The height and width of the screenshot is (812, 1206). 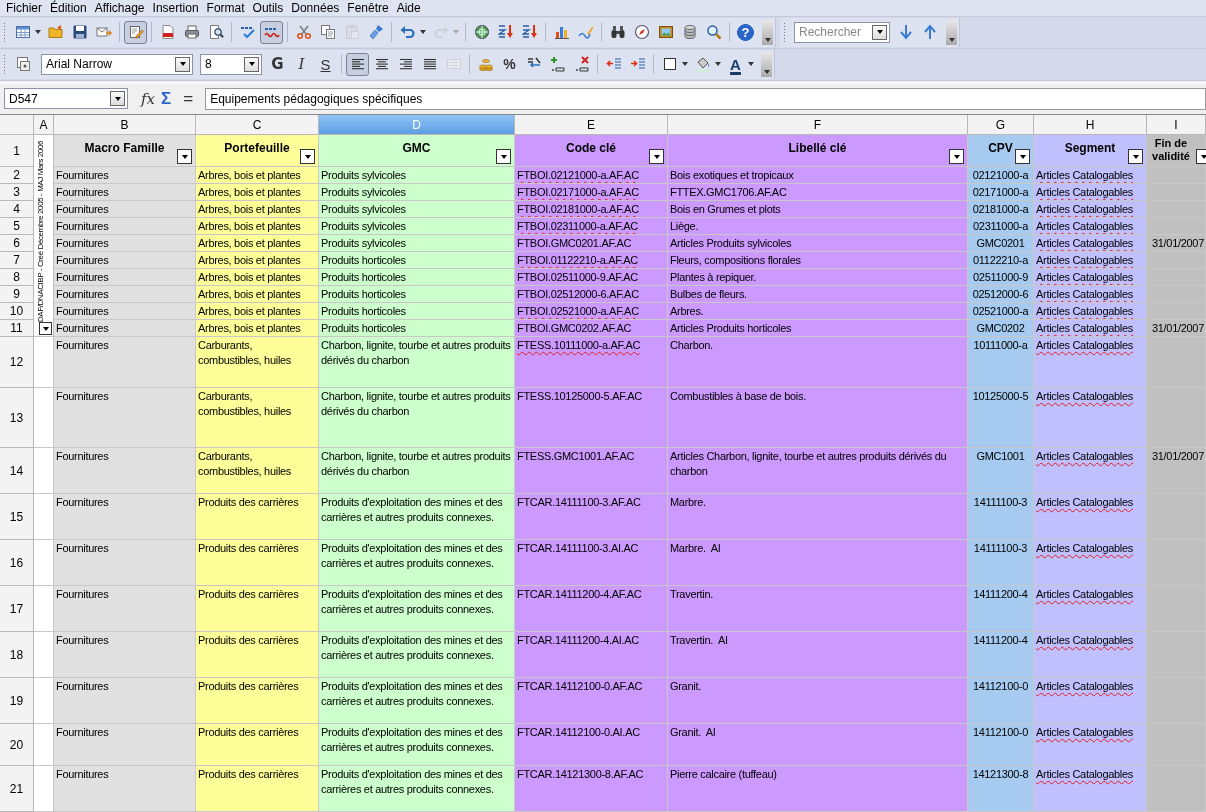 I want to click on bold-button: G, so click(x=277, y=64).